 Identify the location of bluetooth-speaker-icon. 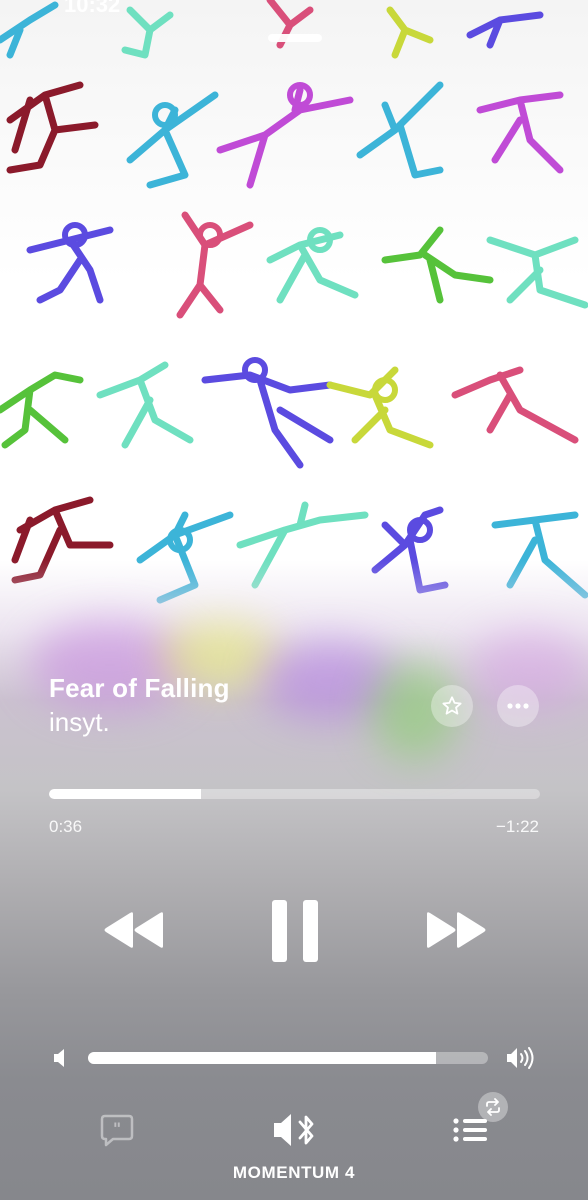
(294, 1130).